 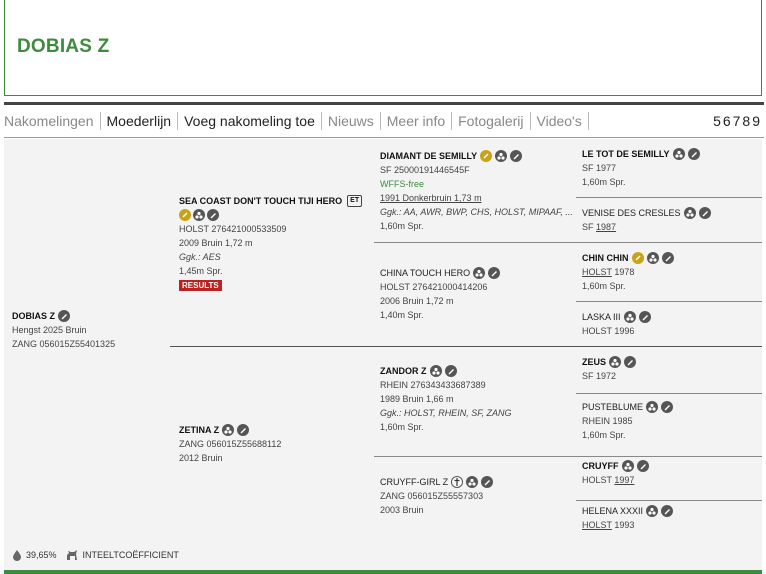 I want to click on tab-nakomelingen: Nakomelingen, so click(x=52, y=121).